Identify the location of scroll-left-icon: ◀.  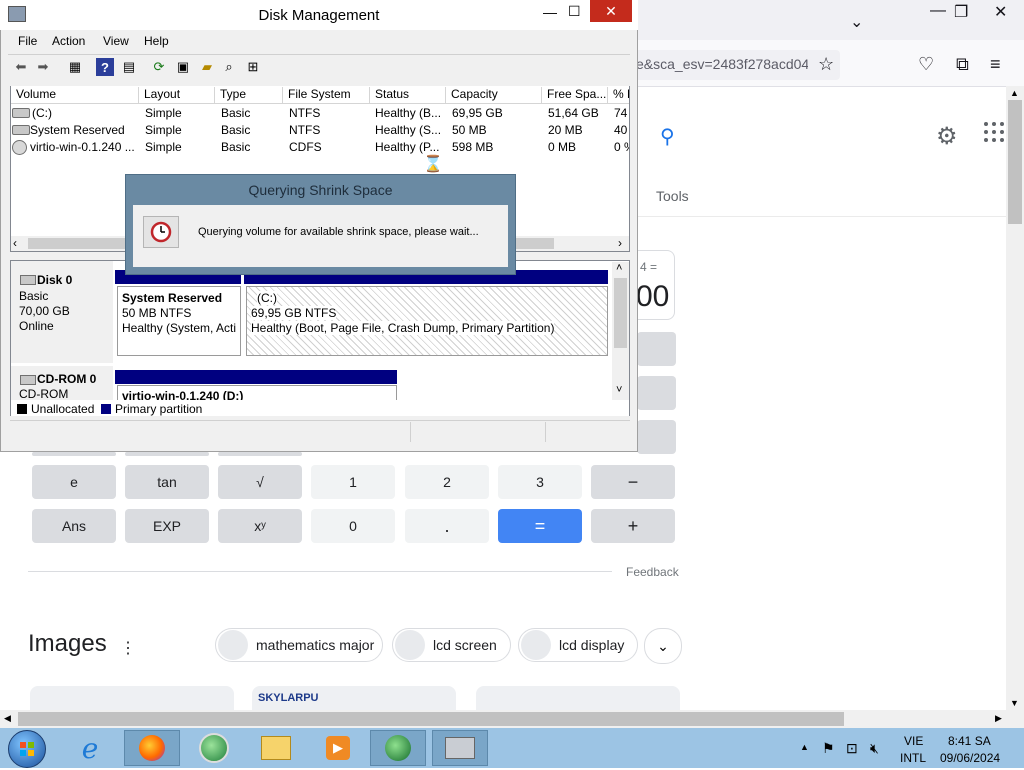
(7, 718).